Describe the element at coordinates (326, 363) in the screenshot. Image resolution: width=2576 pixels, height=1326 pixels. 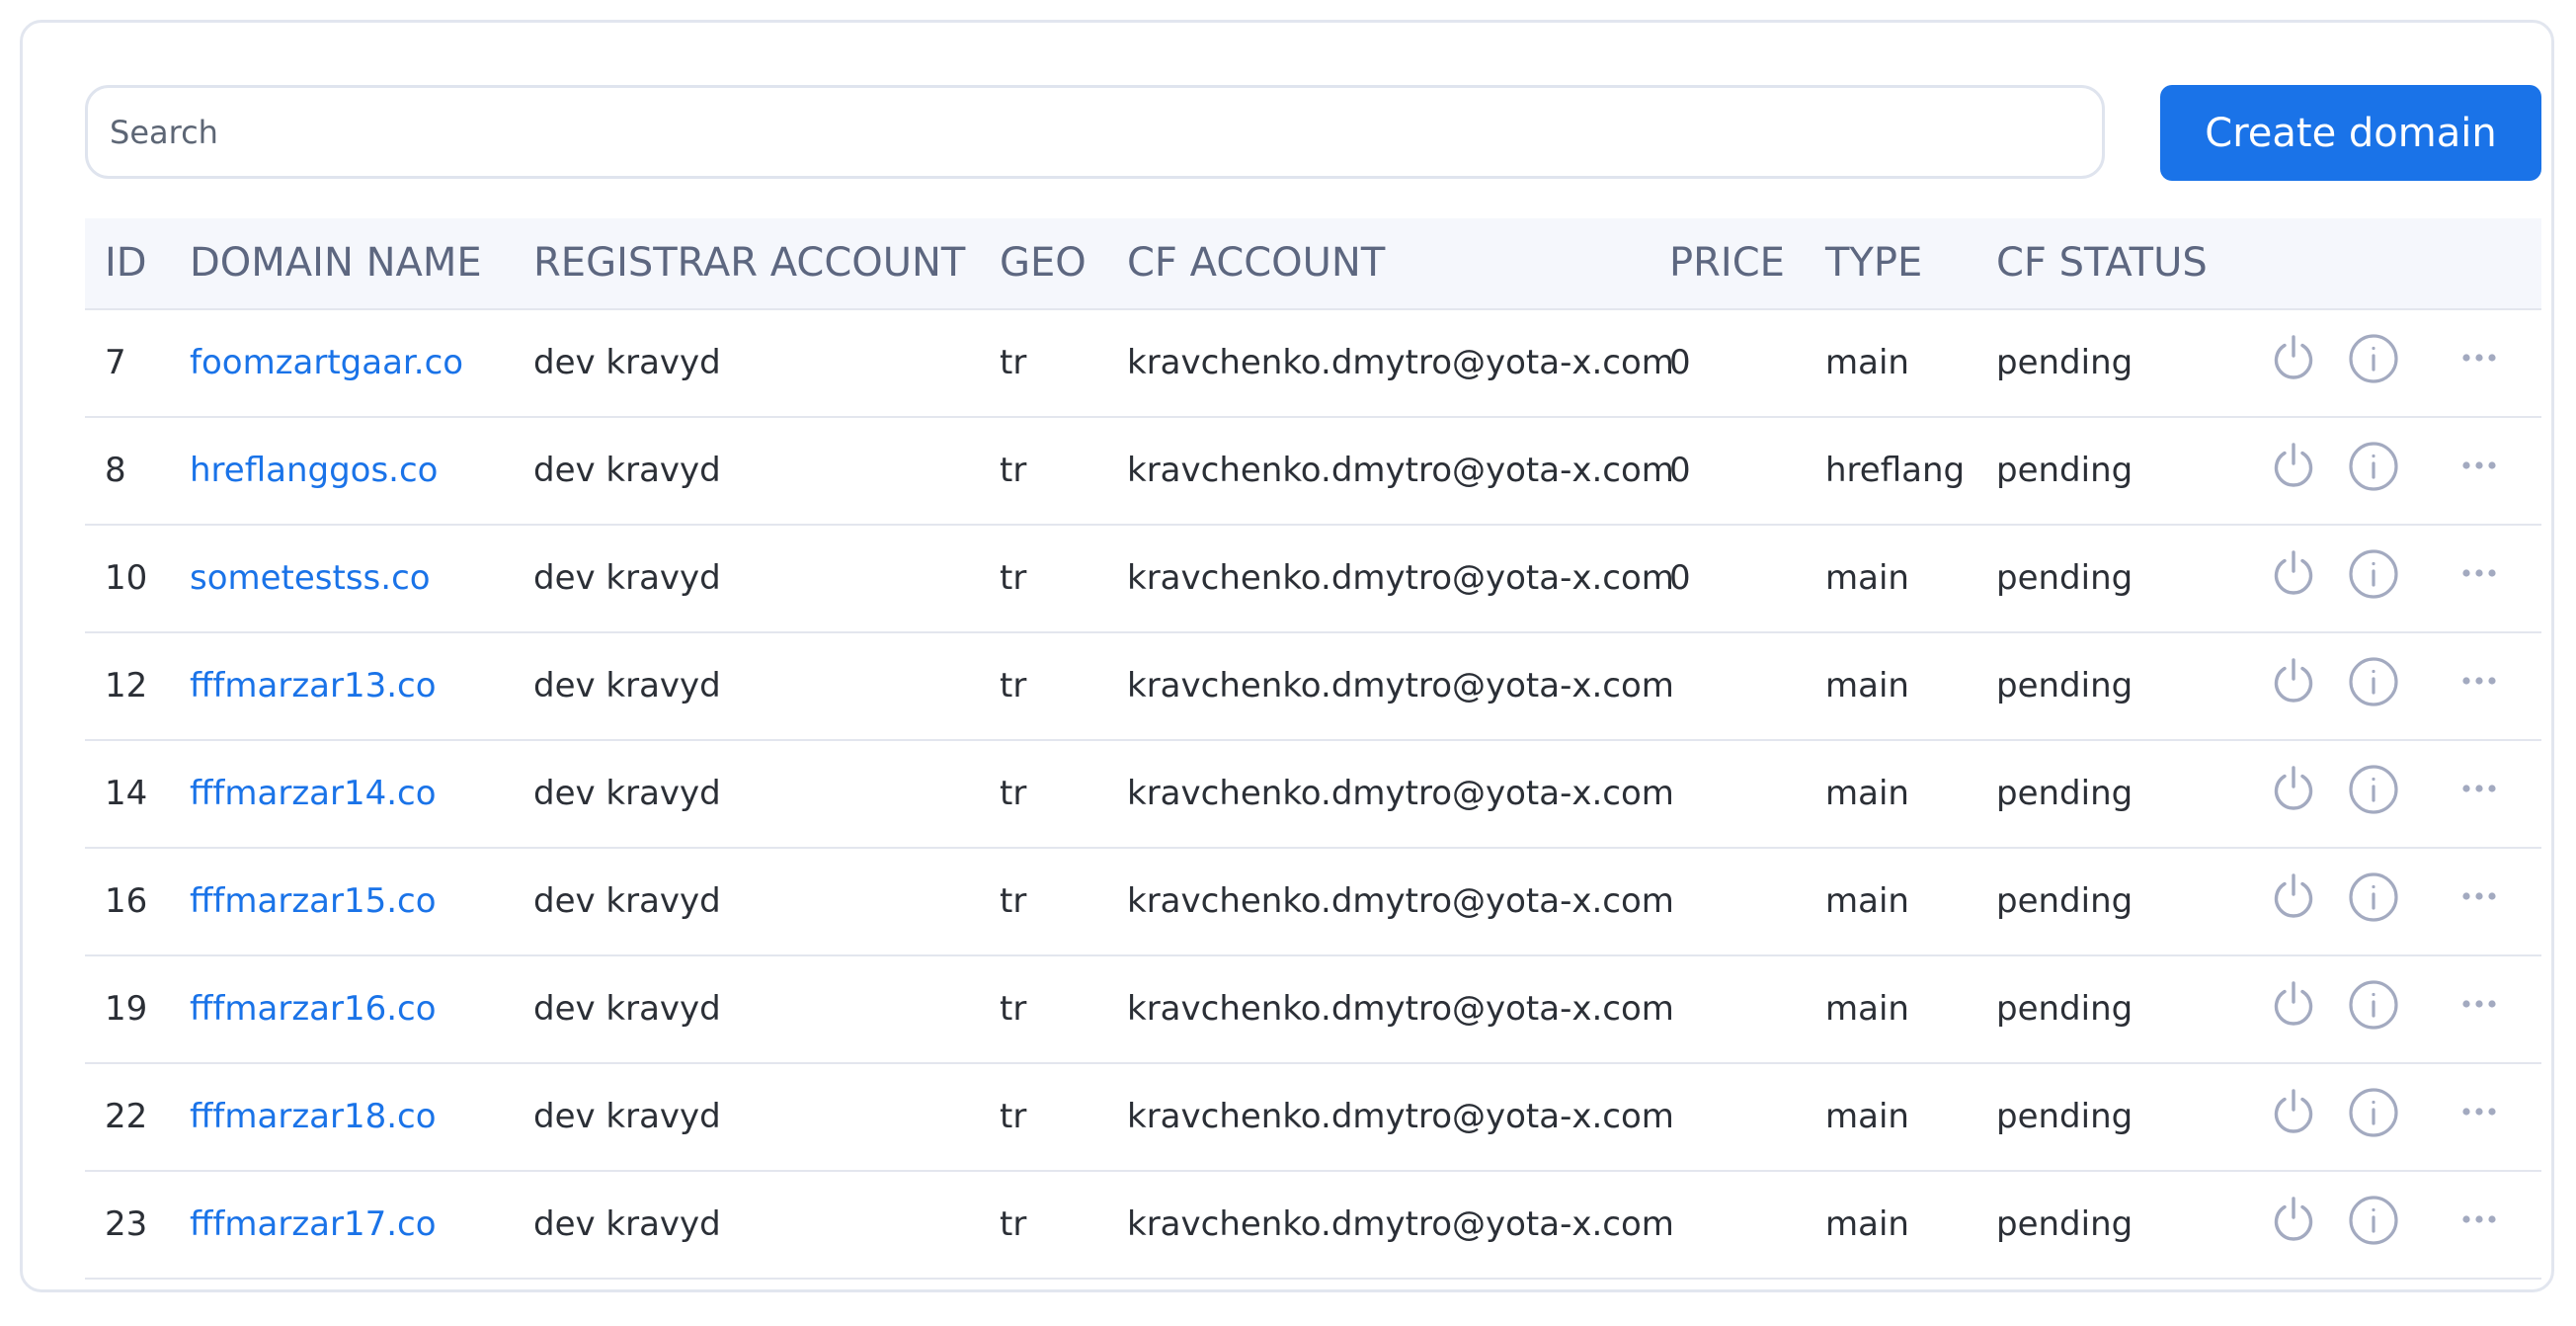
I see `domain-name-link: foomzartgaar.co` at that location.